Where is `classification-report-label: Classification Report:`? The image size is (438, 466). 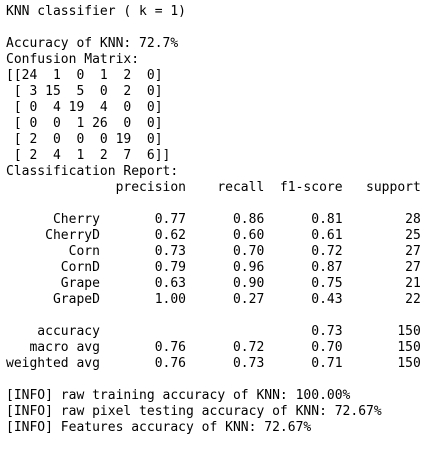 classification-report-label: Classification Report: is located at coordinates (92, 171).